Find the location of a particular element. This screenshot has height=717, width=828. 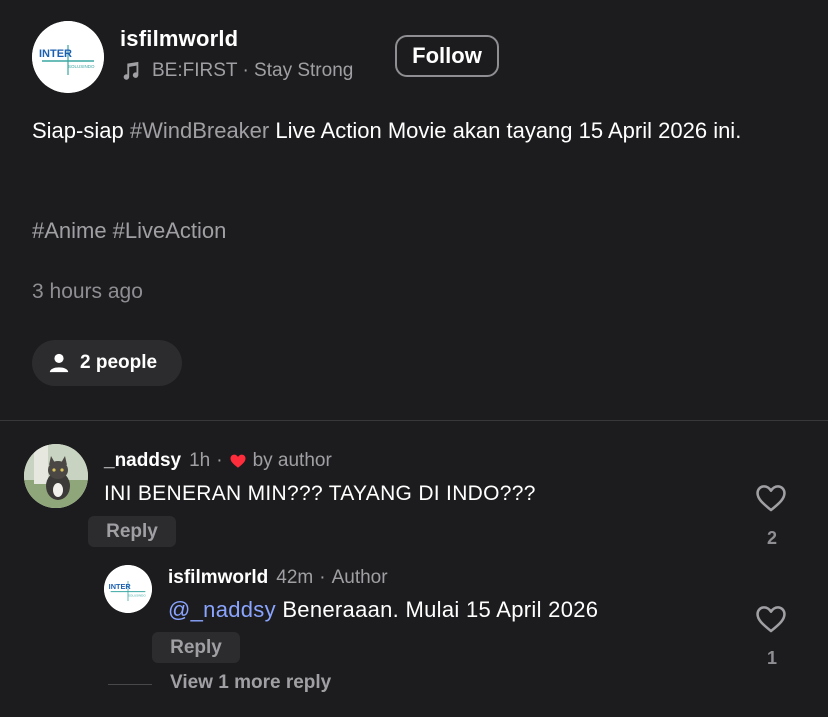

author-avatar: INTER SOLUSINDO is located at coordinates (68, 57).